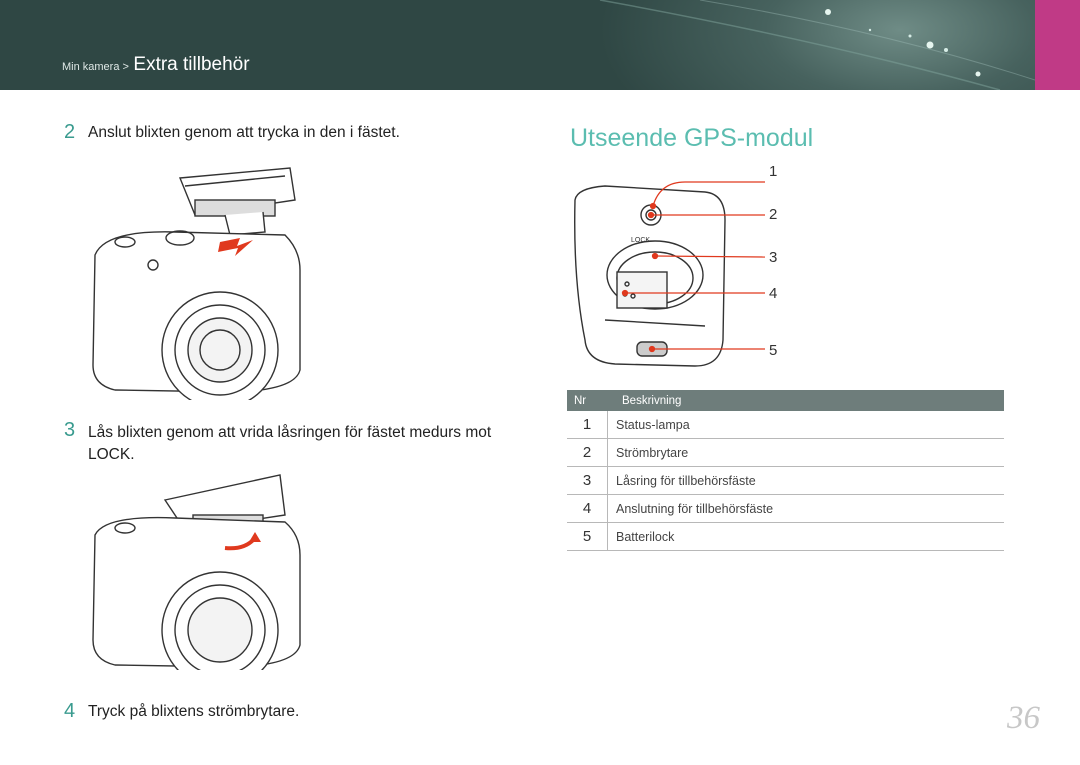  What do you see at coordinates (580, 400) in the screenshot?
I see `header-nr: Nr` at bounding box center [580, 400].